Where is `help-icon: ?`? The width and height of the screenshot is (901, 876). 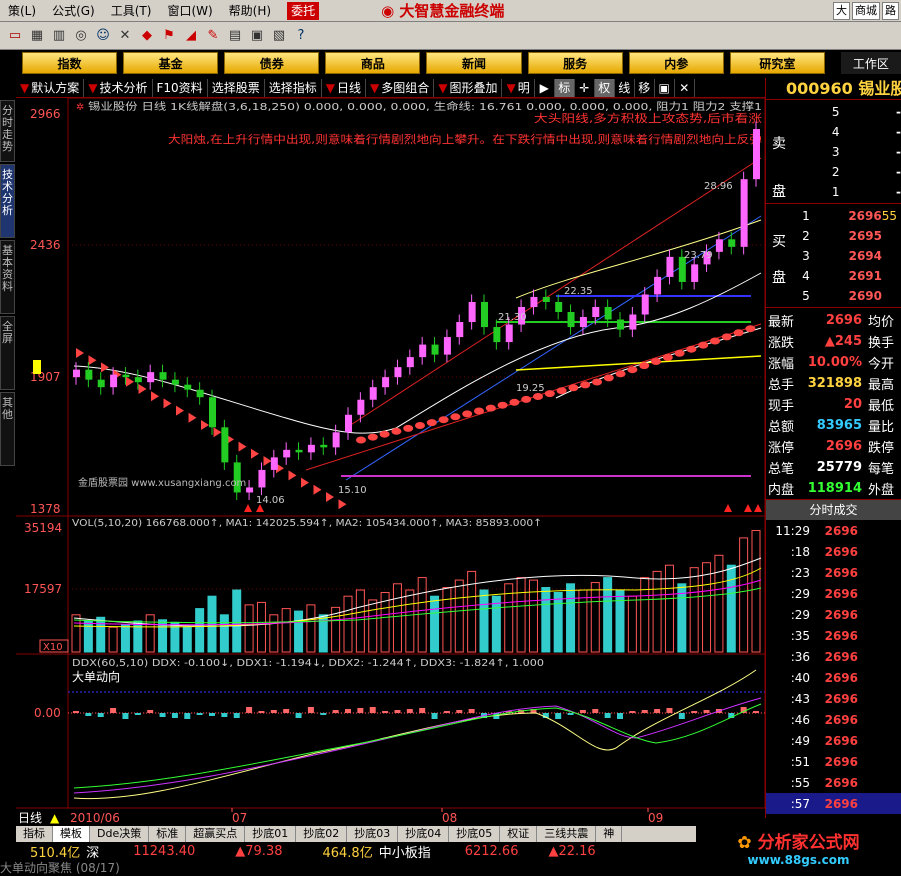
help-icon: ? is located at coordinates (301, 36).